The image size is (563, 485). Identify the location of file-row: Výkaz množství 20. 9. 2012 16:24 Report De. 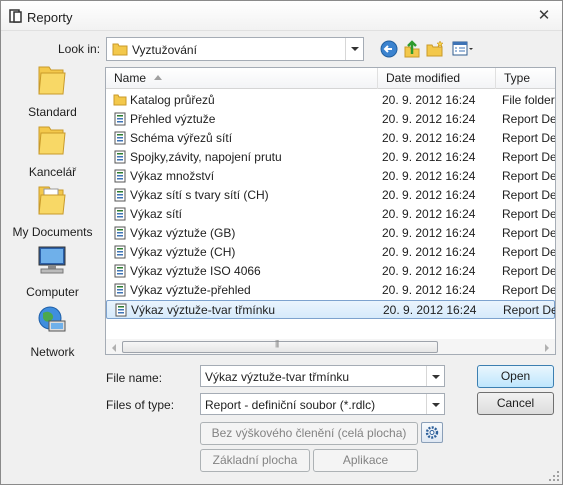
(330, 176).